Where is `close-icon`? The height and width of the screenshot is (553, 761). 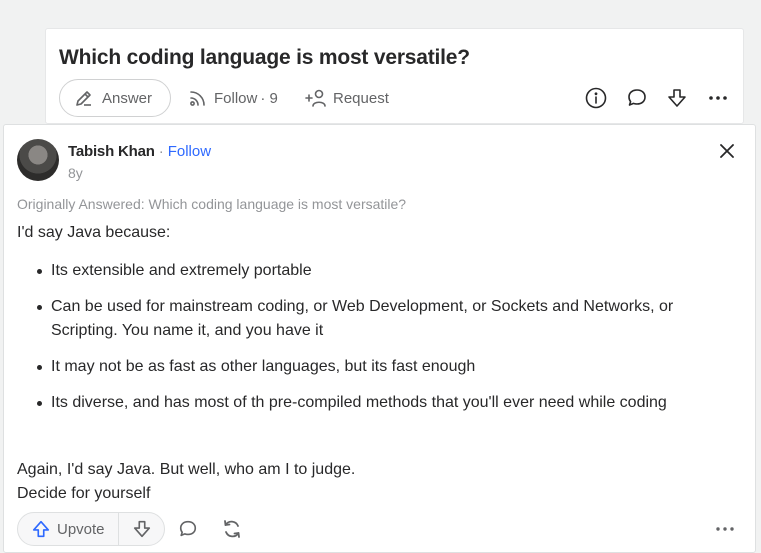 close-icon is located at coordinates (727, 151).